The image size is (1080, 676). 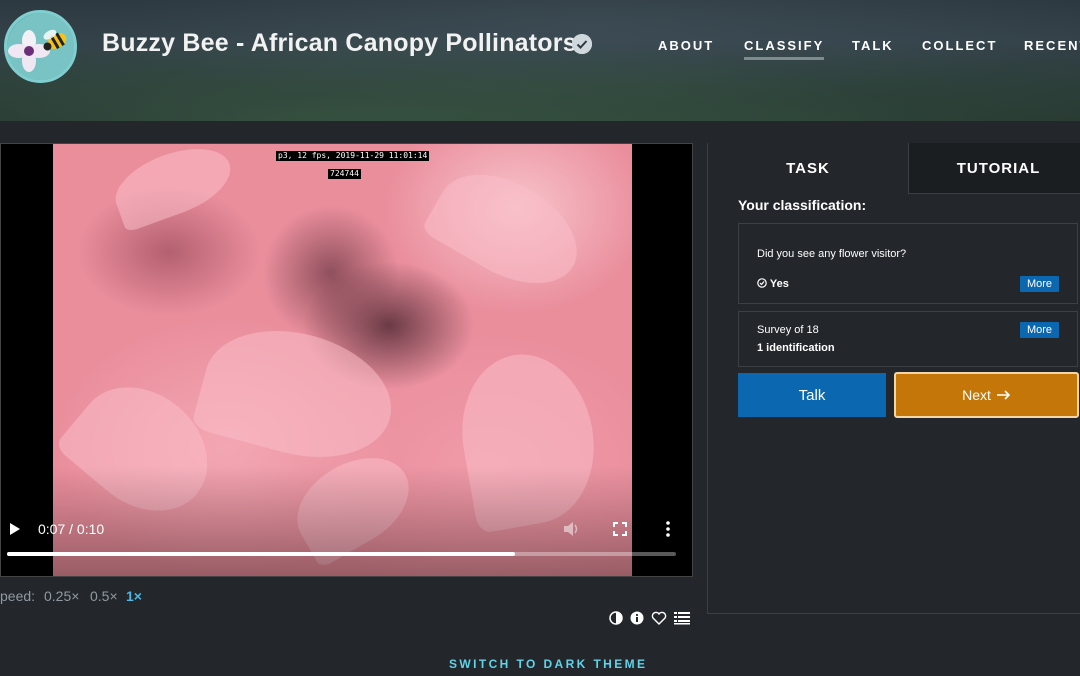 I want to click on speed-label: peed:, so click(x=18, y=596).